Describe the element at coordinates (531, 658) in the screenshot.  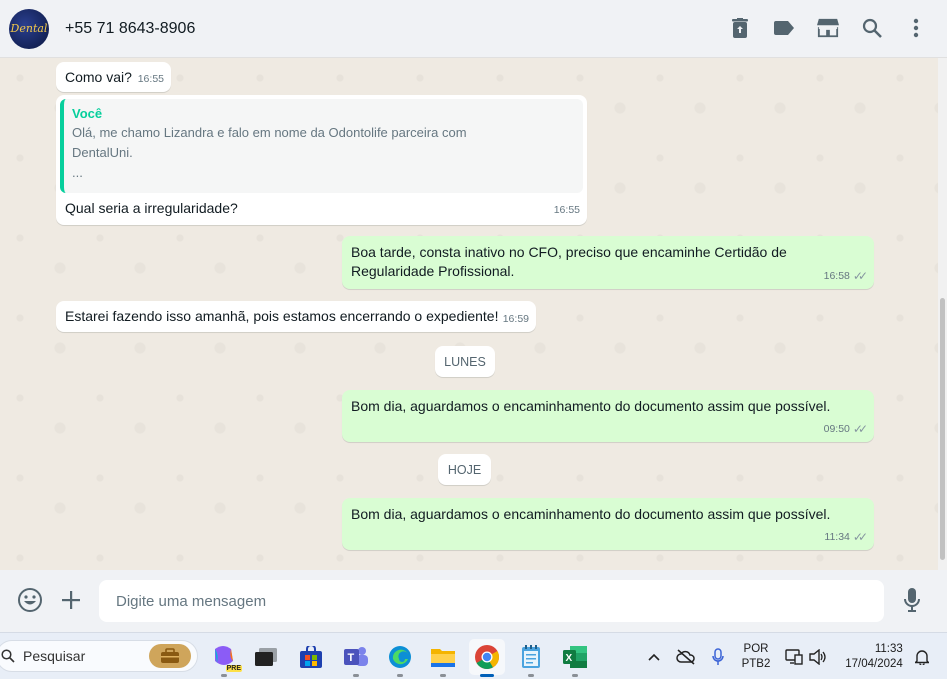
I see `notepad-icon` at that location.